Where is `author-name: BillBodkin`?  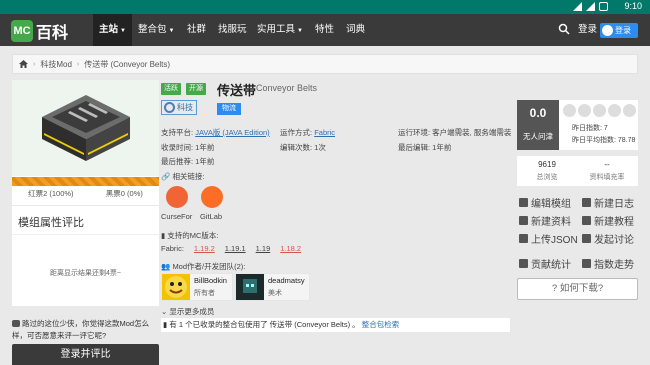 author-name: BillBodkin is located at coordinates (210, 280).